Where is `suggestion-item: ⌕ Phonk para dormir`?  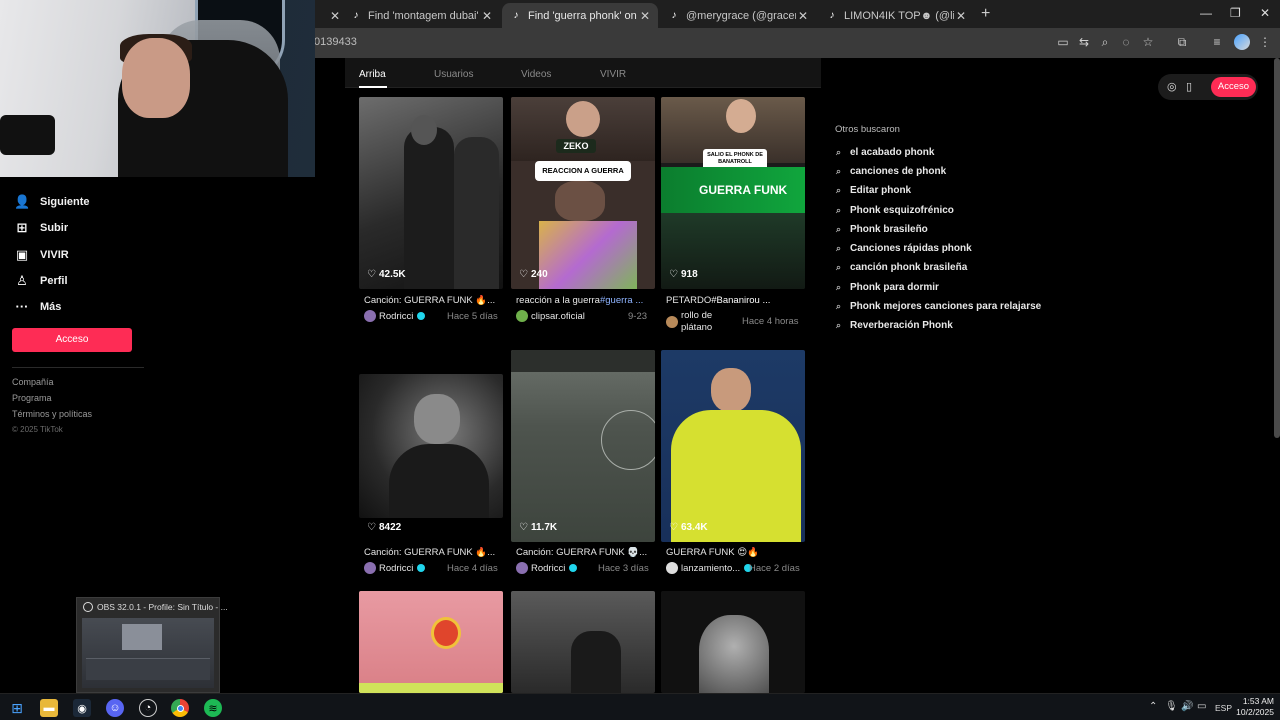 suggestion-item: ⌕ Phonk para dormir is located at coordinates (887, 287).